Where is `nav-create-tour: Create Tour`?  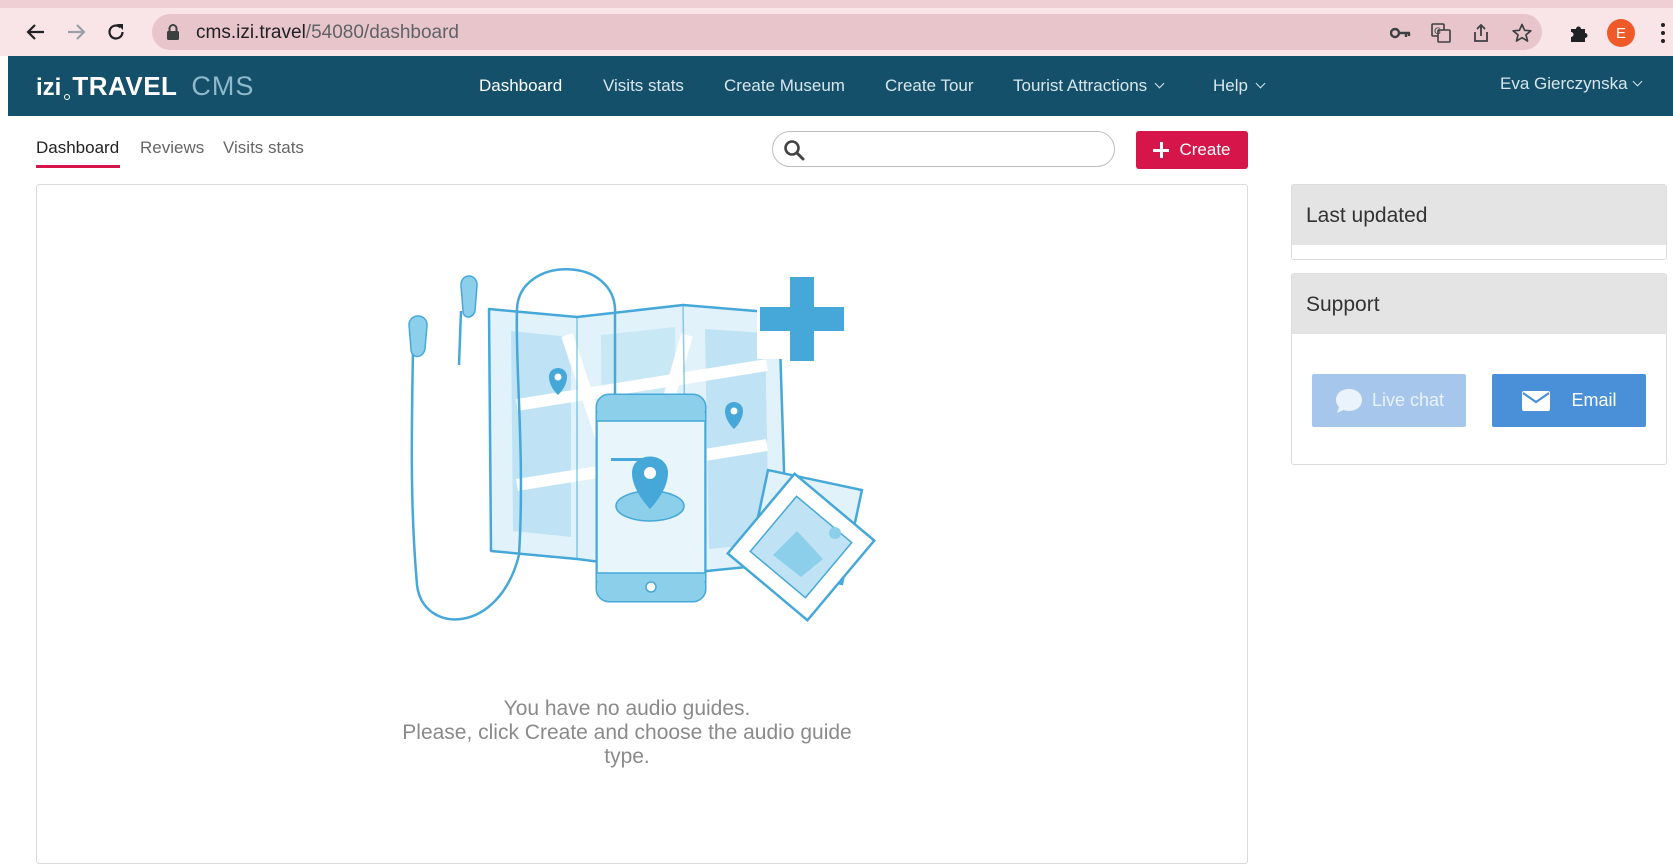
nav-create-tour: Create Tour is located at coordinates (929, 86).